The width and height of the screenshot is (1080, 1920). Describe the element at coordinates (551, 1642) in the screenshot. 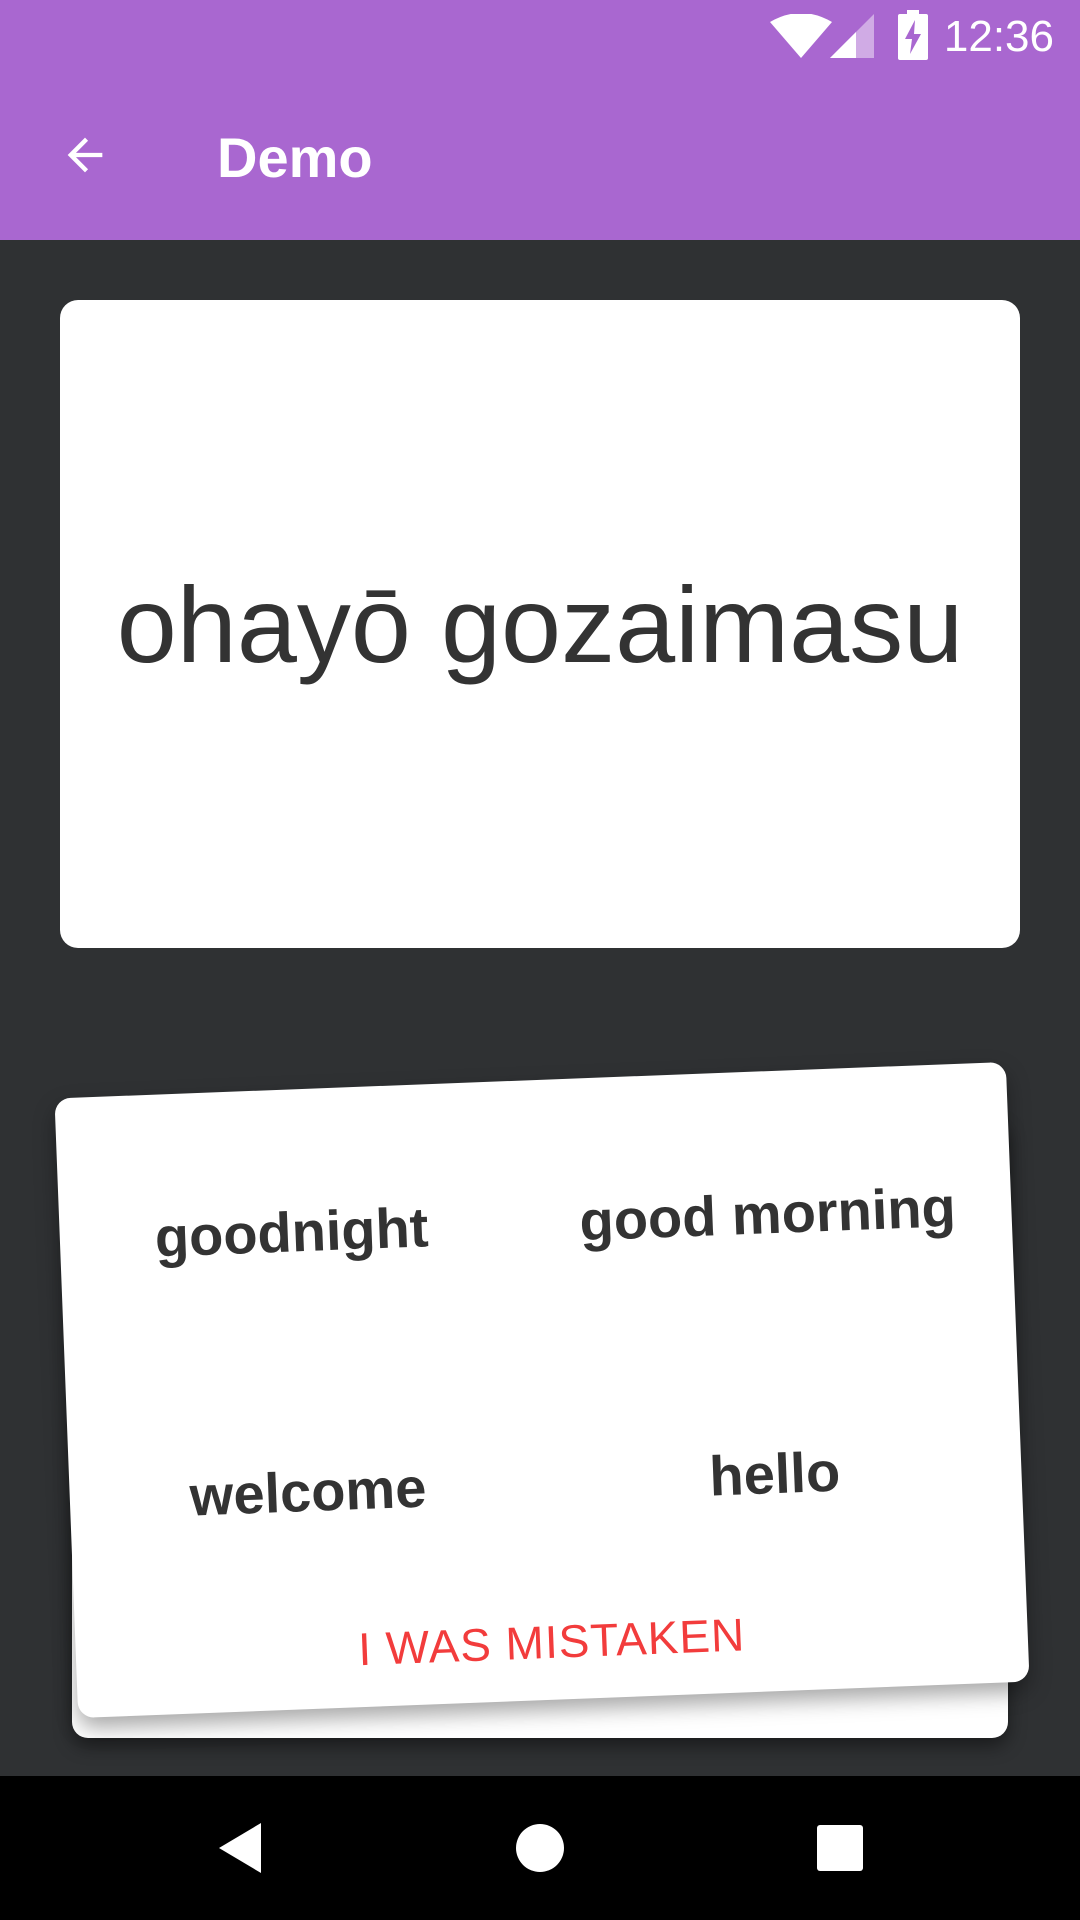

I see `mistaken-button: I WAS MISTAKEN` at that location.